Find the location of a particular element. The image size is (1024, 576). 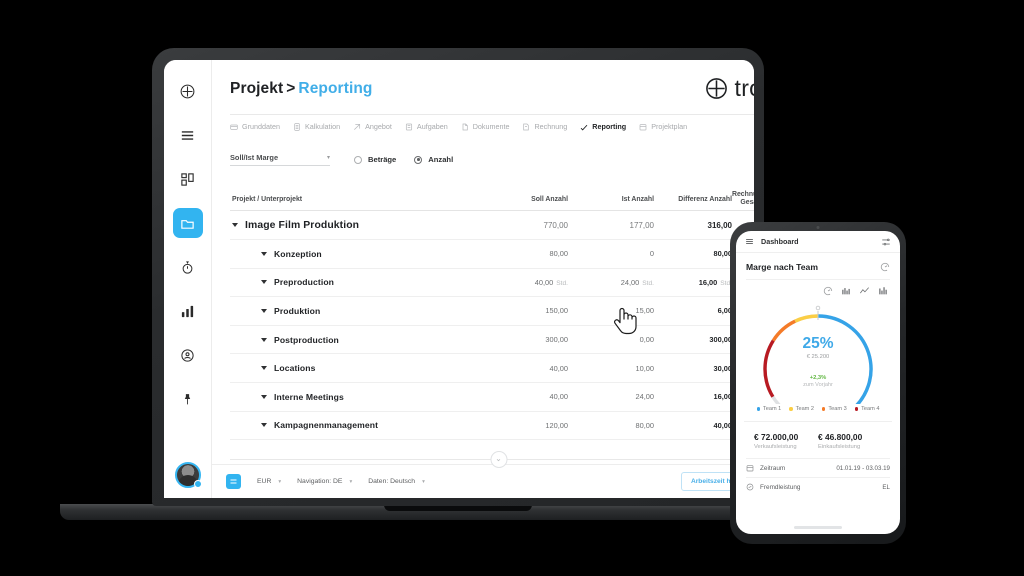

app-logo-icon is located at coordinates (233, 481).